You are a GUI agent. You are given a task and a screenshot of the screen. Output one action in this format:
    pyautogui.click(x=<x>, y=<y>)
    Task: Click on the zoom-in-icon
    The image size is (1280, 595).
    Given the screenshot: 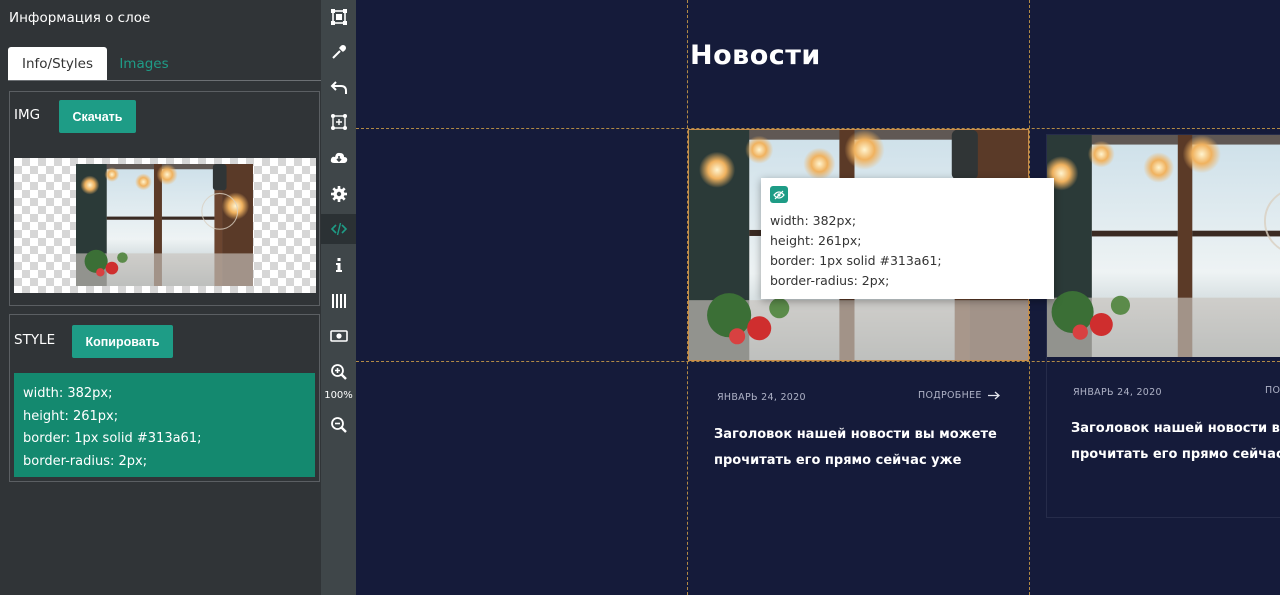 What is the action you would take?
    pyautogui.click(x=338, y=372)
    